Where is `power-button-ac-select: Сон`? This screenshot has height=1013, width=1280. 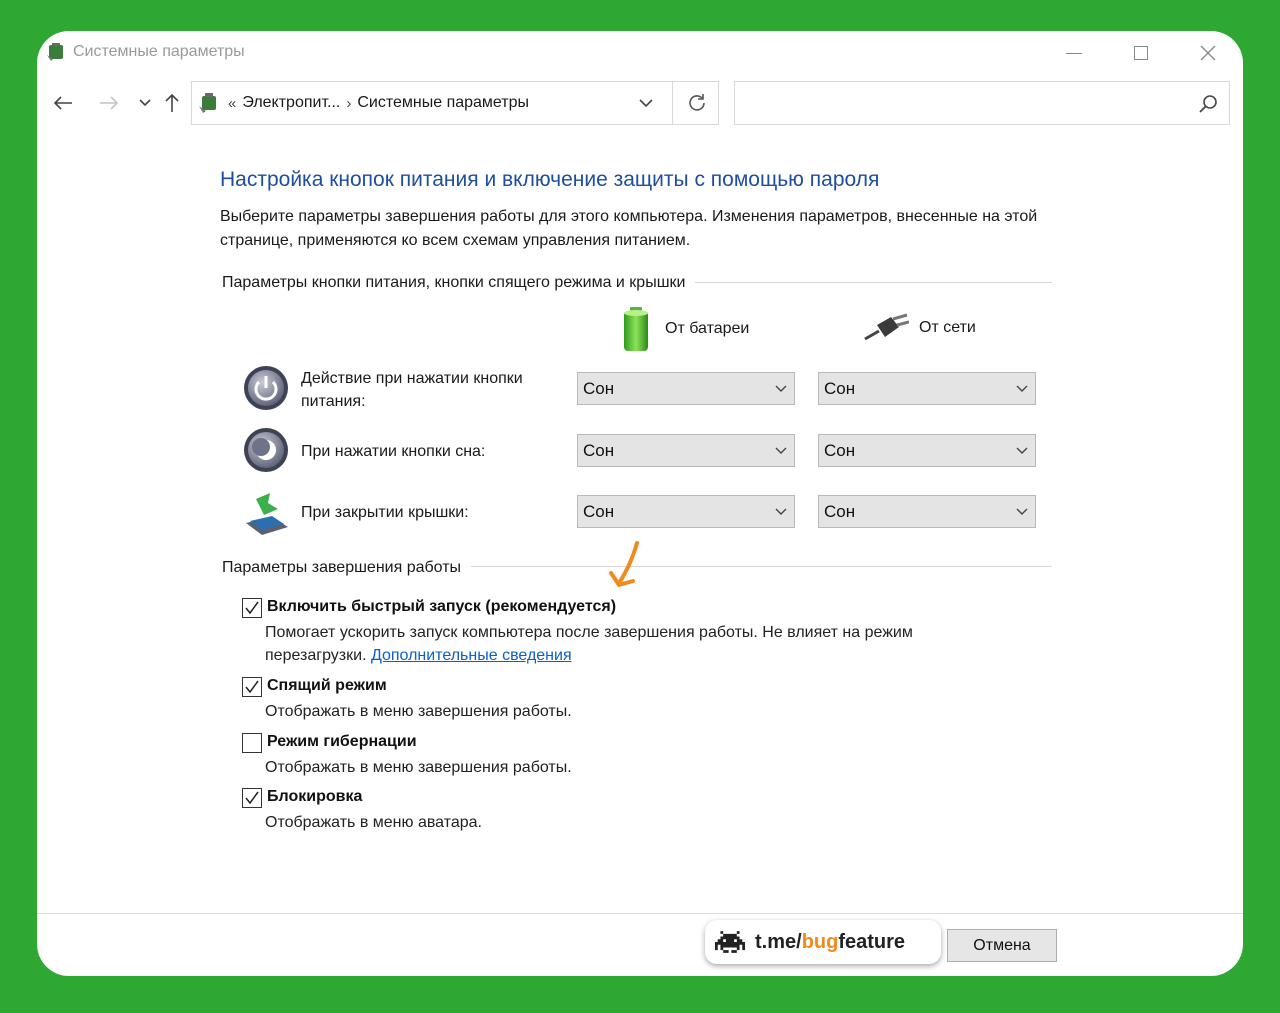
power-button-ac-select: Сон is located at coordinates (927, 388).